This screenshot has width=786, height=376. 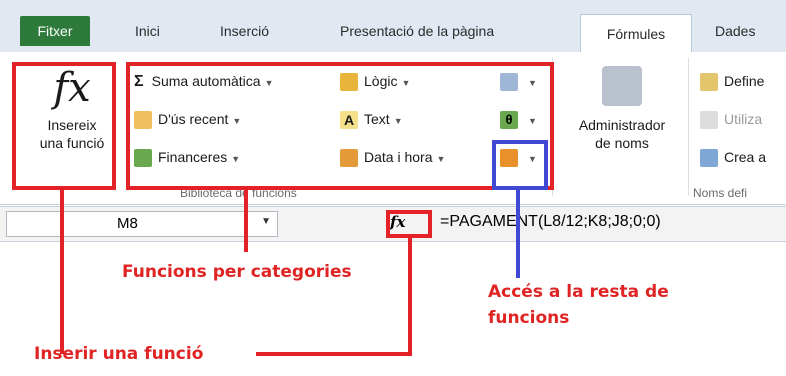 I want to click on fx-small-icon, so click(x=709, y=120).